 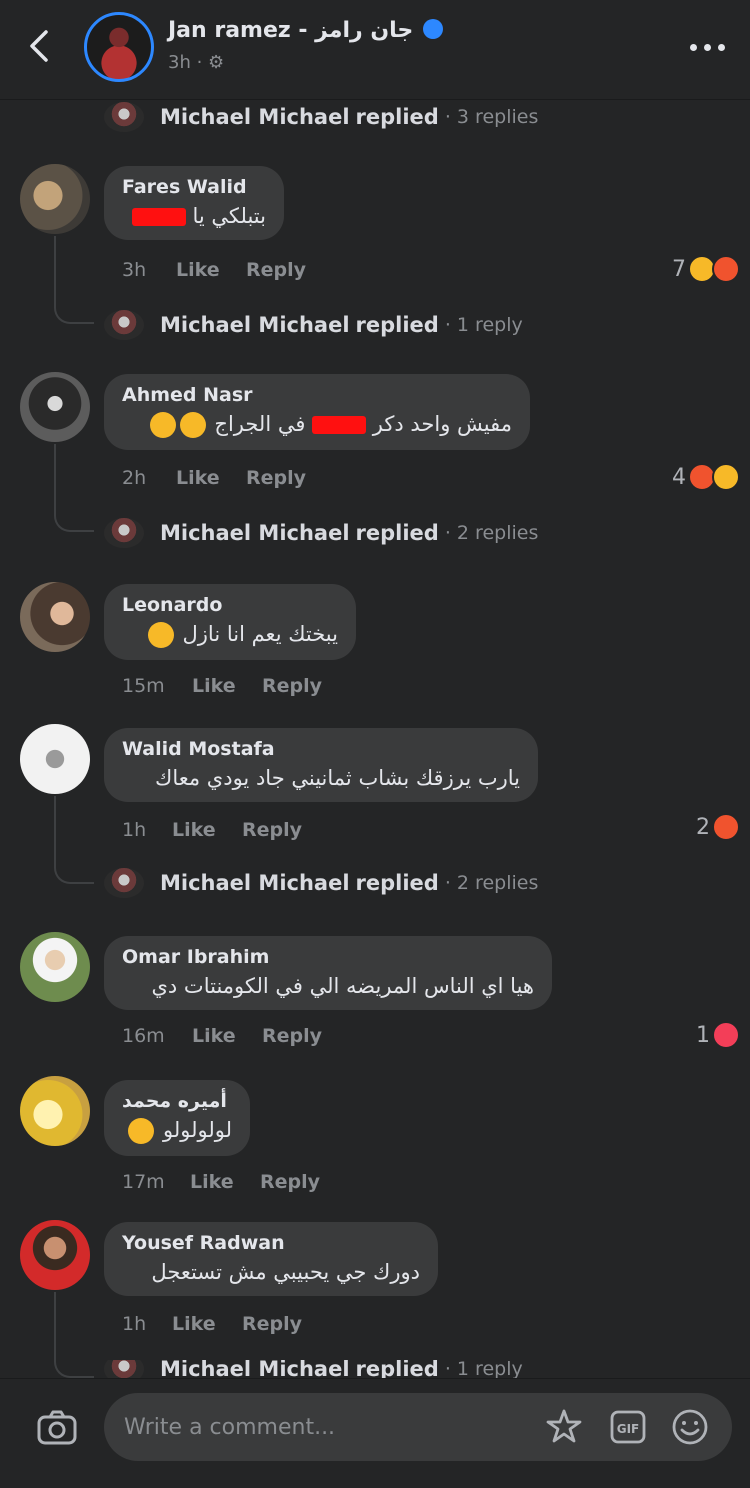 What do you see at coordinates (690, 1427) in the screenshot?
I see `emoji-button` at bounding box center [690, 1427].